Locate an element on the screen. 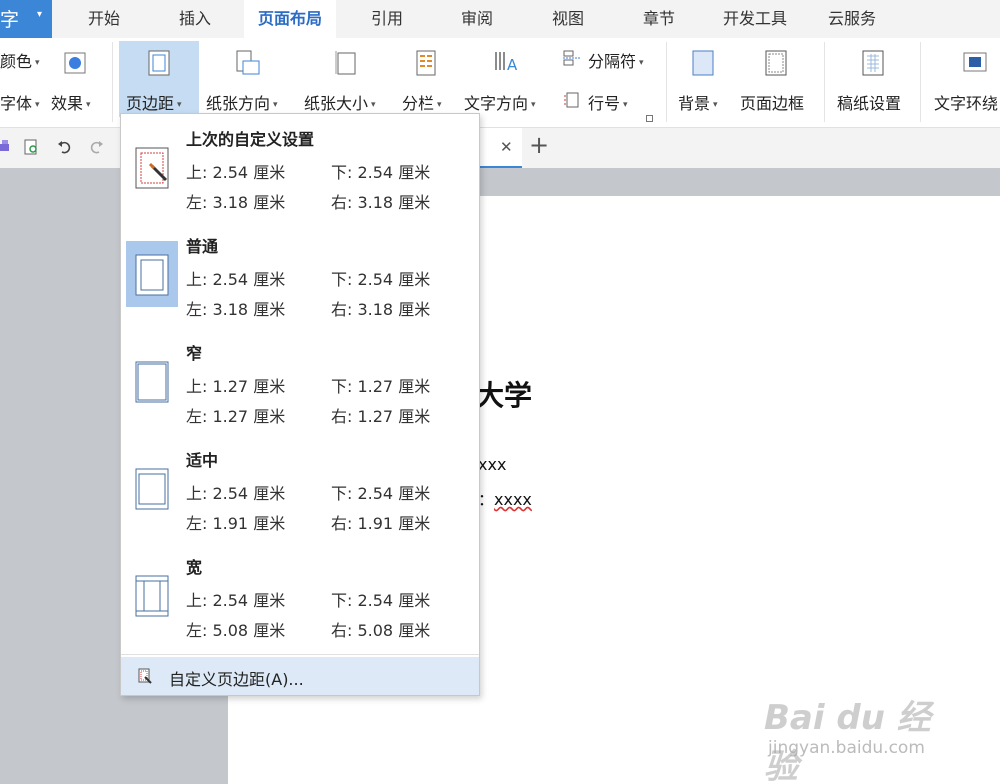 The height and width of the screenshot is (784, 1000). tab-home: 开始 is located at coordinates (104, 19).